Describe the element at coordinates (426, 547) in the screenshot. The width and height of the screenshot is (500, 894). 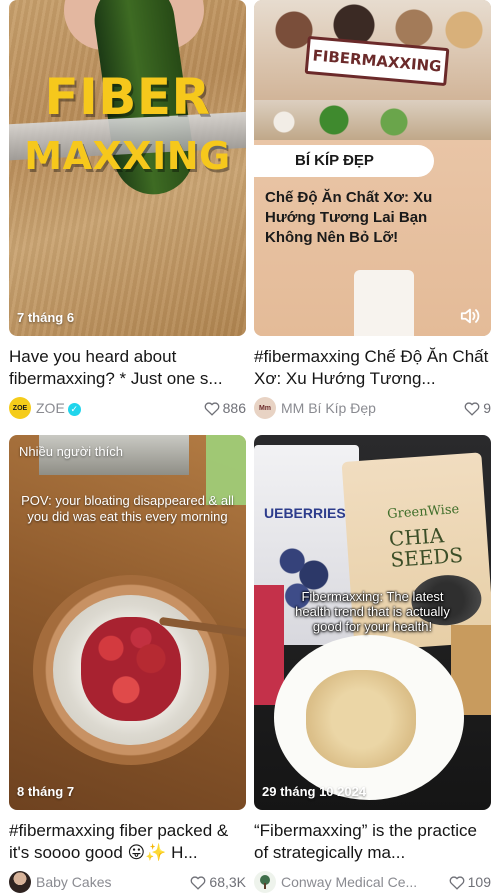
I see `chia-bag-name: CHIA SEEDS` at that location.